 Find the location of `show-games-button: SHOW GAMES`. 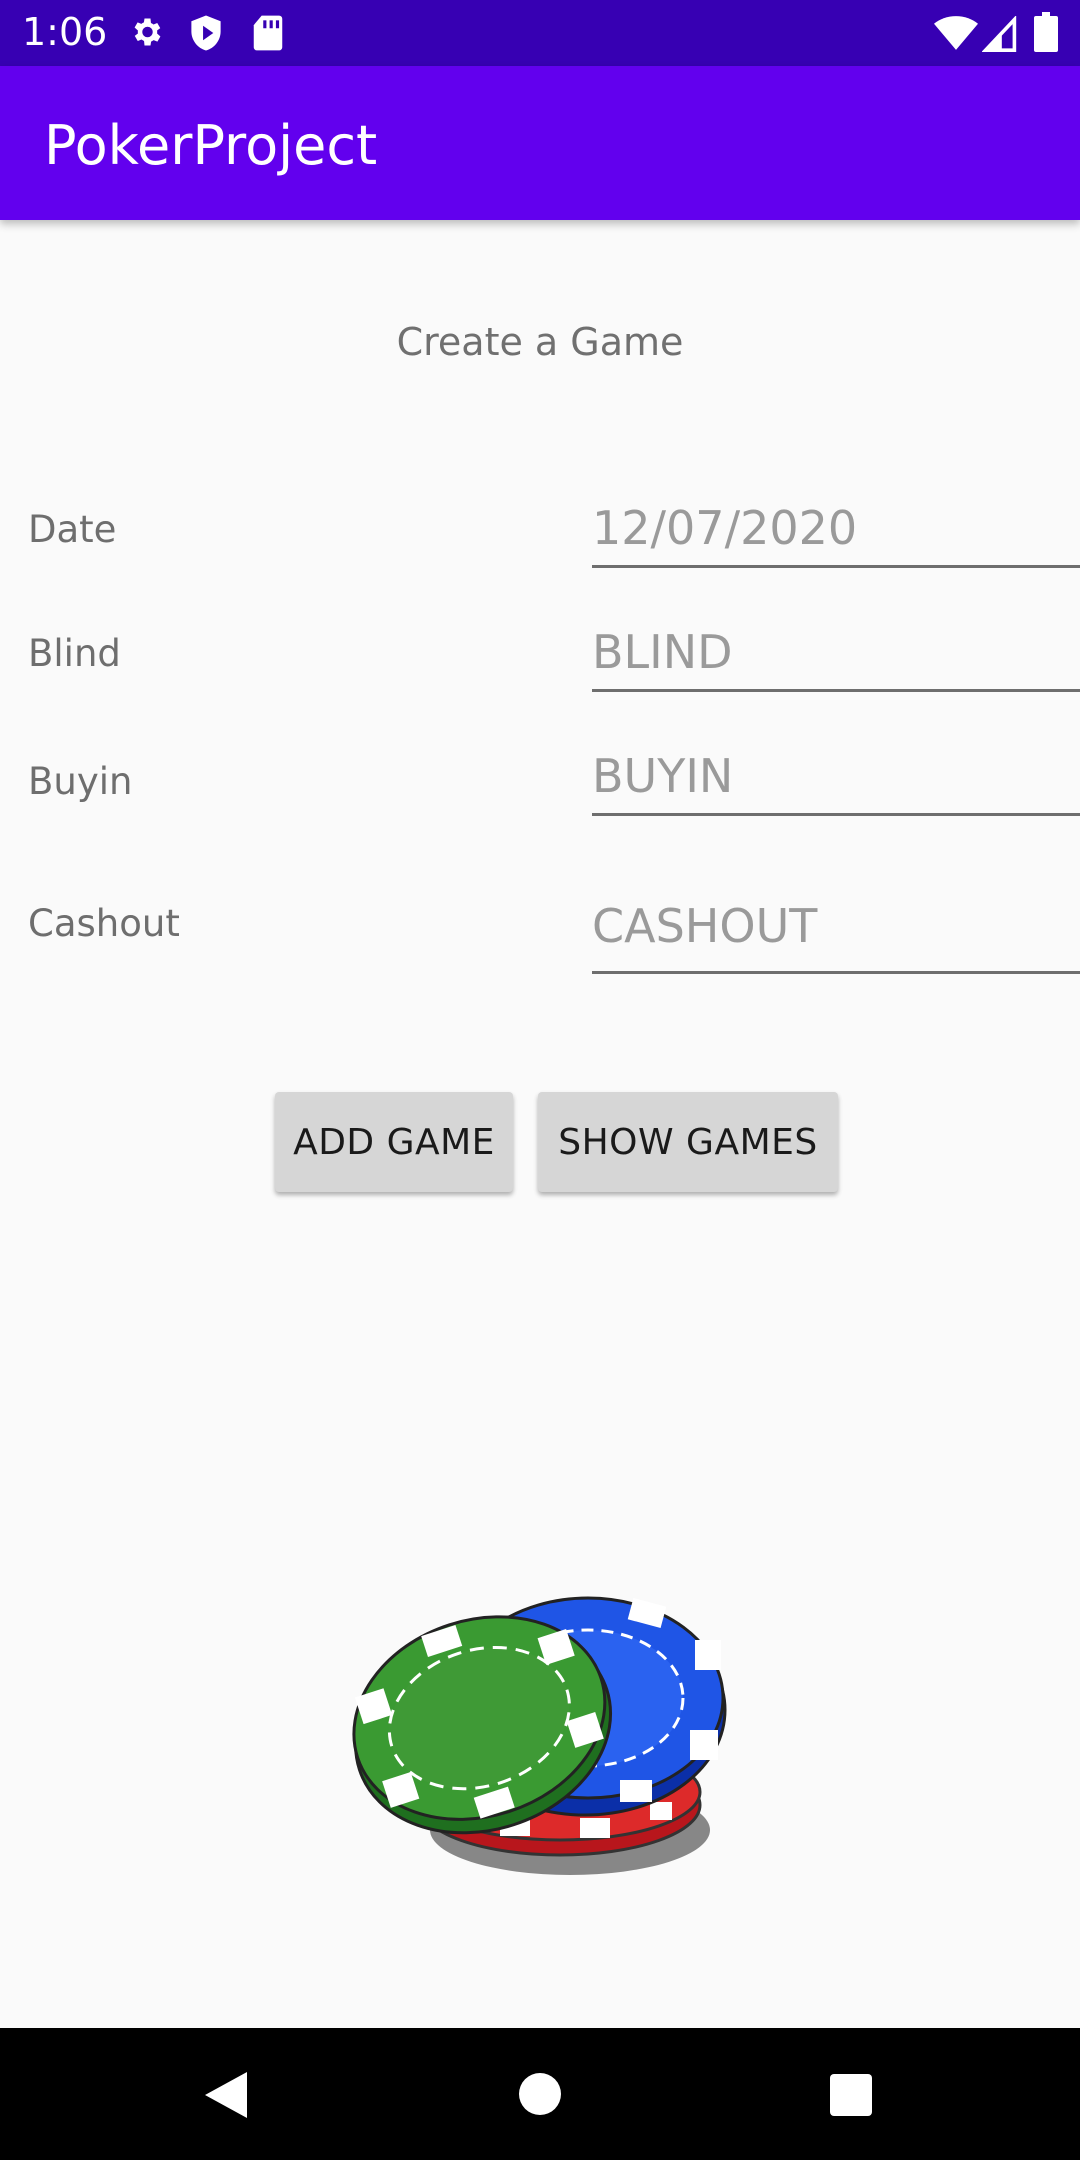

show-games-button: SHOW GAMES is located at coordinates (688, 1142).